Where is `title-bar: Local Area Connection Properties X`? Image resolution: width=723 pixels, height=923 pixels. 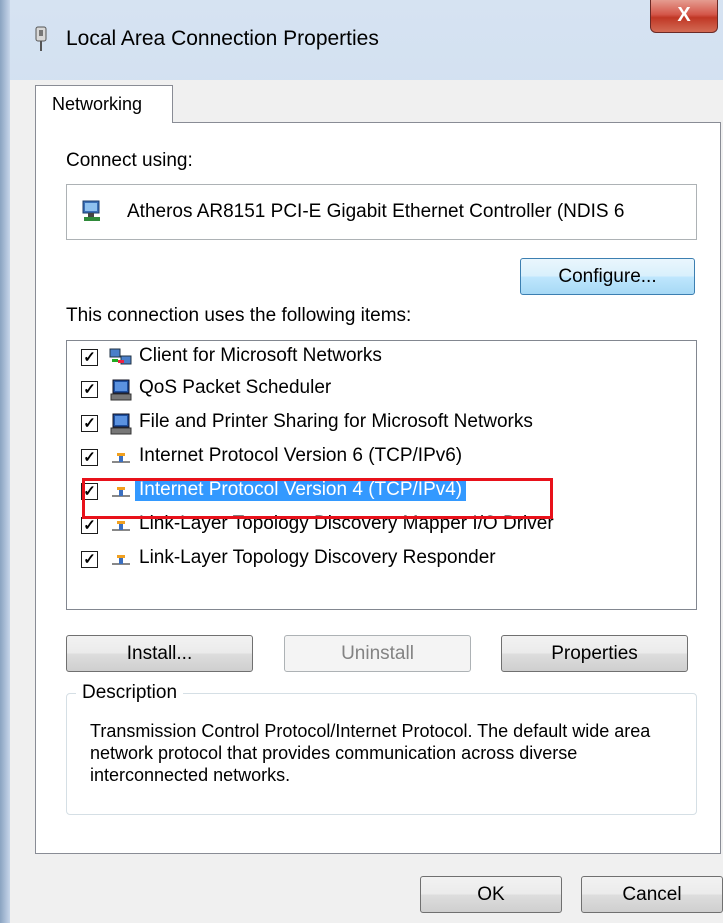
title-bar: Local Area Connection Properties X is located at coordinates (361, 40).